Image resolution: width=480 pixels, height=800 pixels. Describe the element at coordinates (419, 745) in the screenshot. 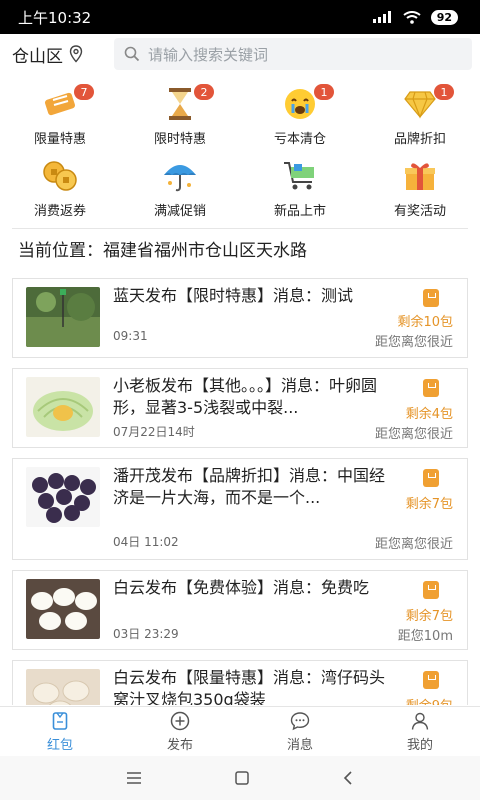

I see `tab-label: 我的` at that location.